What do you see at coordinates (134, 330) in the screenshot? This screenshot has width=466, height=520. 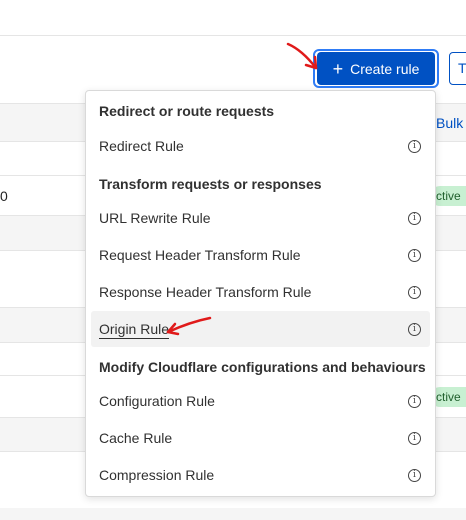 I see `menu-item-label: Origin Rule` at bounding box center [134, 330].